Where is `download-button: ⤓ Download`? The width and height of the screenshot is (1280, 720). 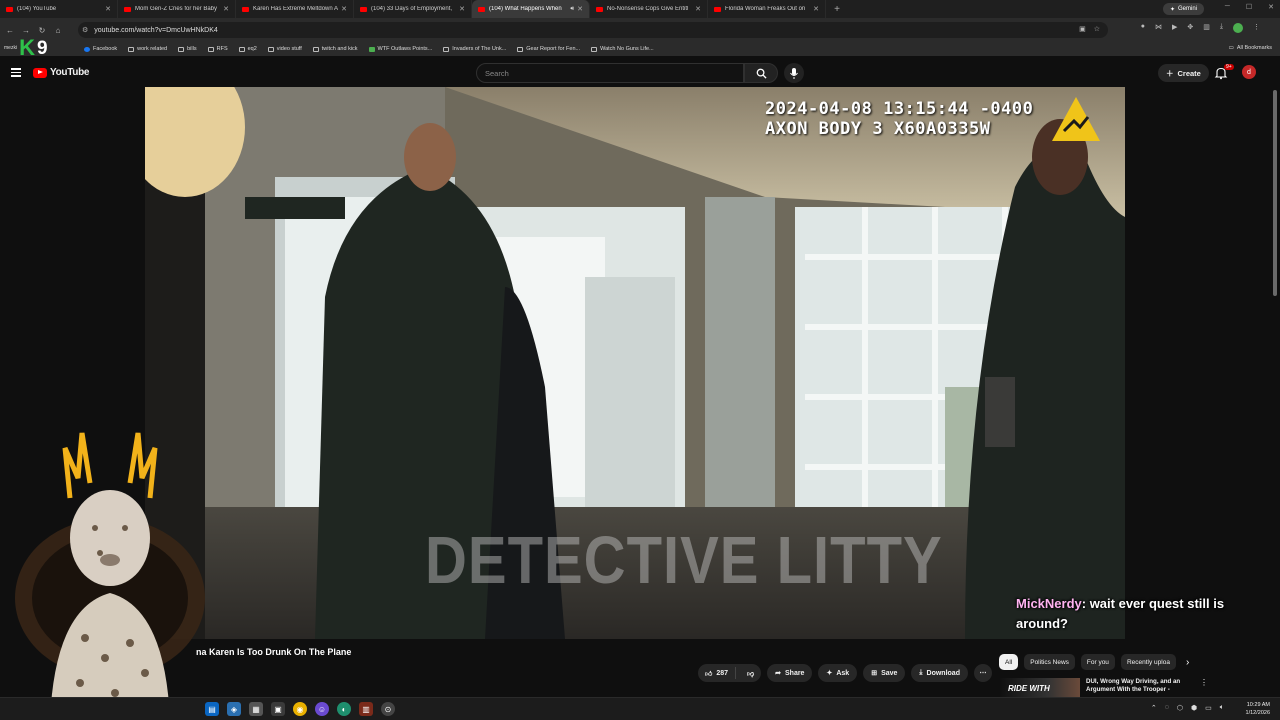
download-button: ⤓ Download is located at coordinates (939, 673).